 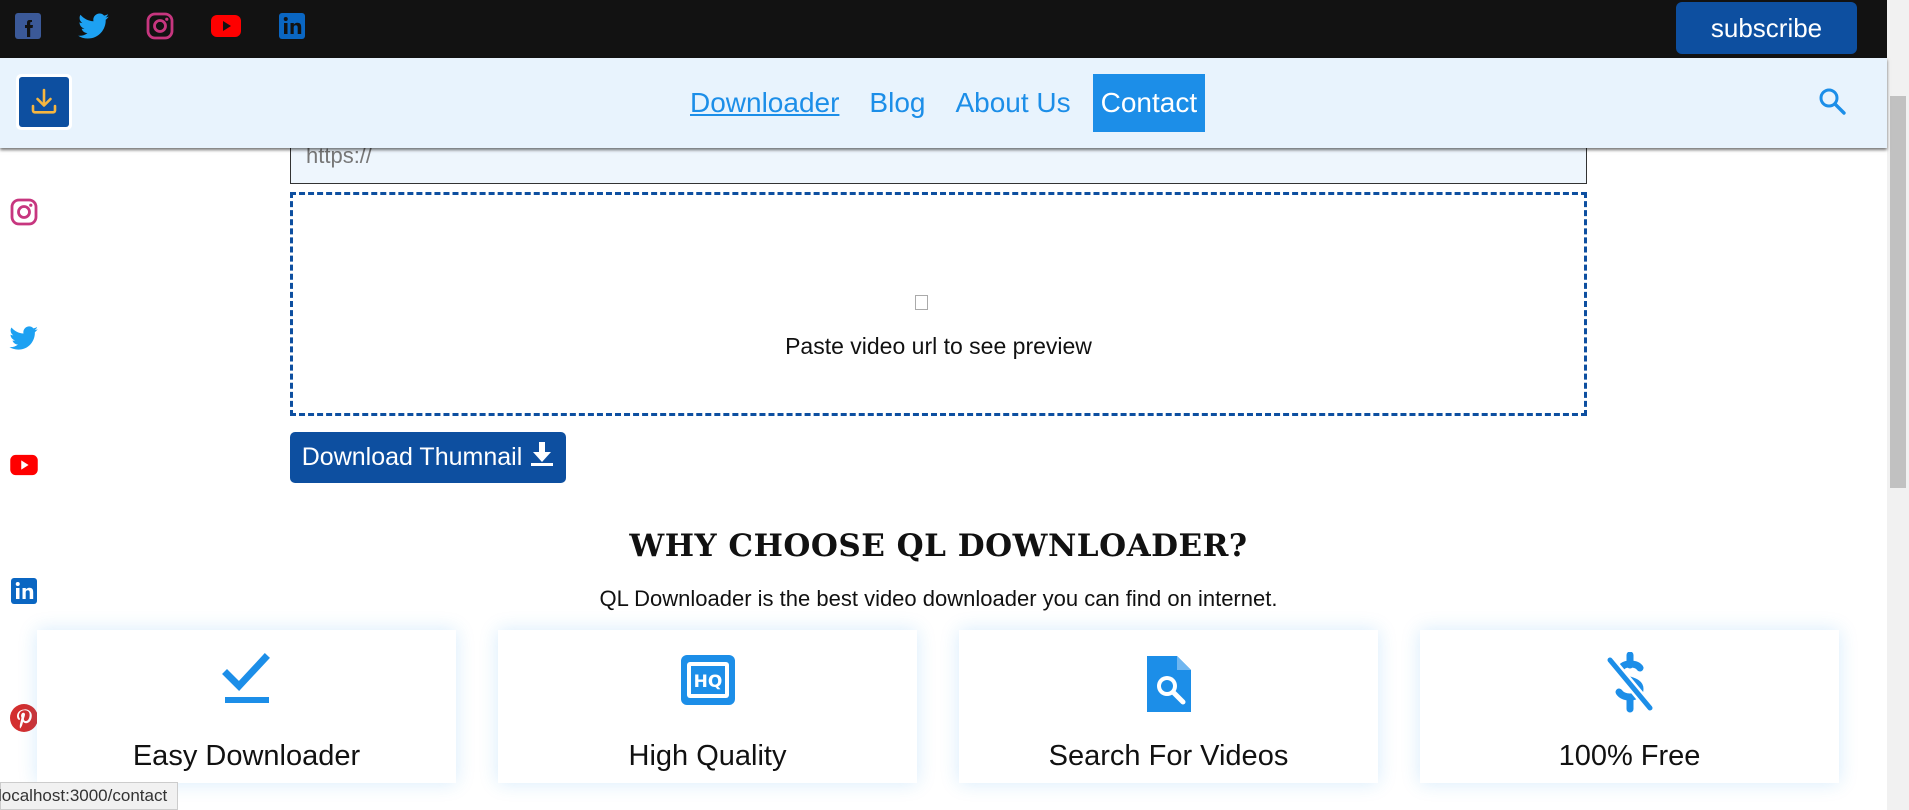 What do you see at coordinates (28, 26) in the screenshot?
I see `facebook-icon` at bounding box center [28, 26].